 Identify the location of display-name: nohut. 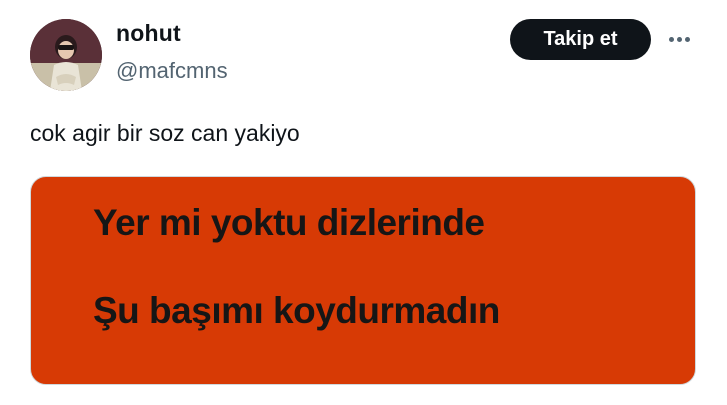
(148, 33).